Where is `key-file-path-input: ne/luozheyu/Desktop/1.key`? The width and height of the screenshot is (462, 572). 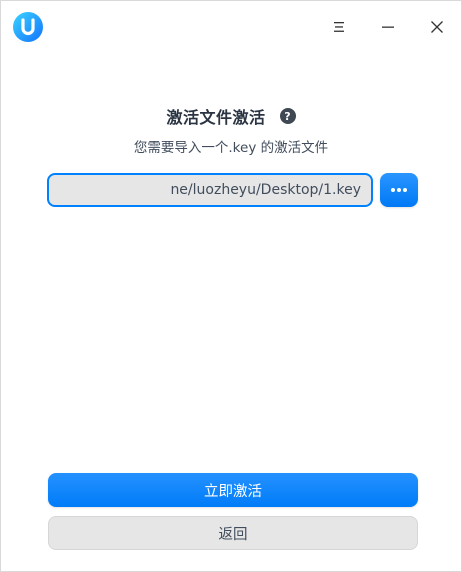 key-file-path-input: ne/luozheyu/Desktop/1.key is located at coordinates (210, 190).